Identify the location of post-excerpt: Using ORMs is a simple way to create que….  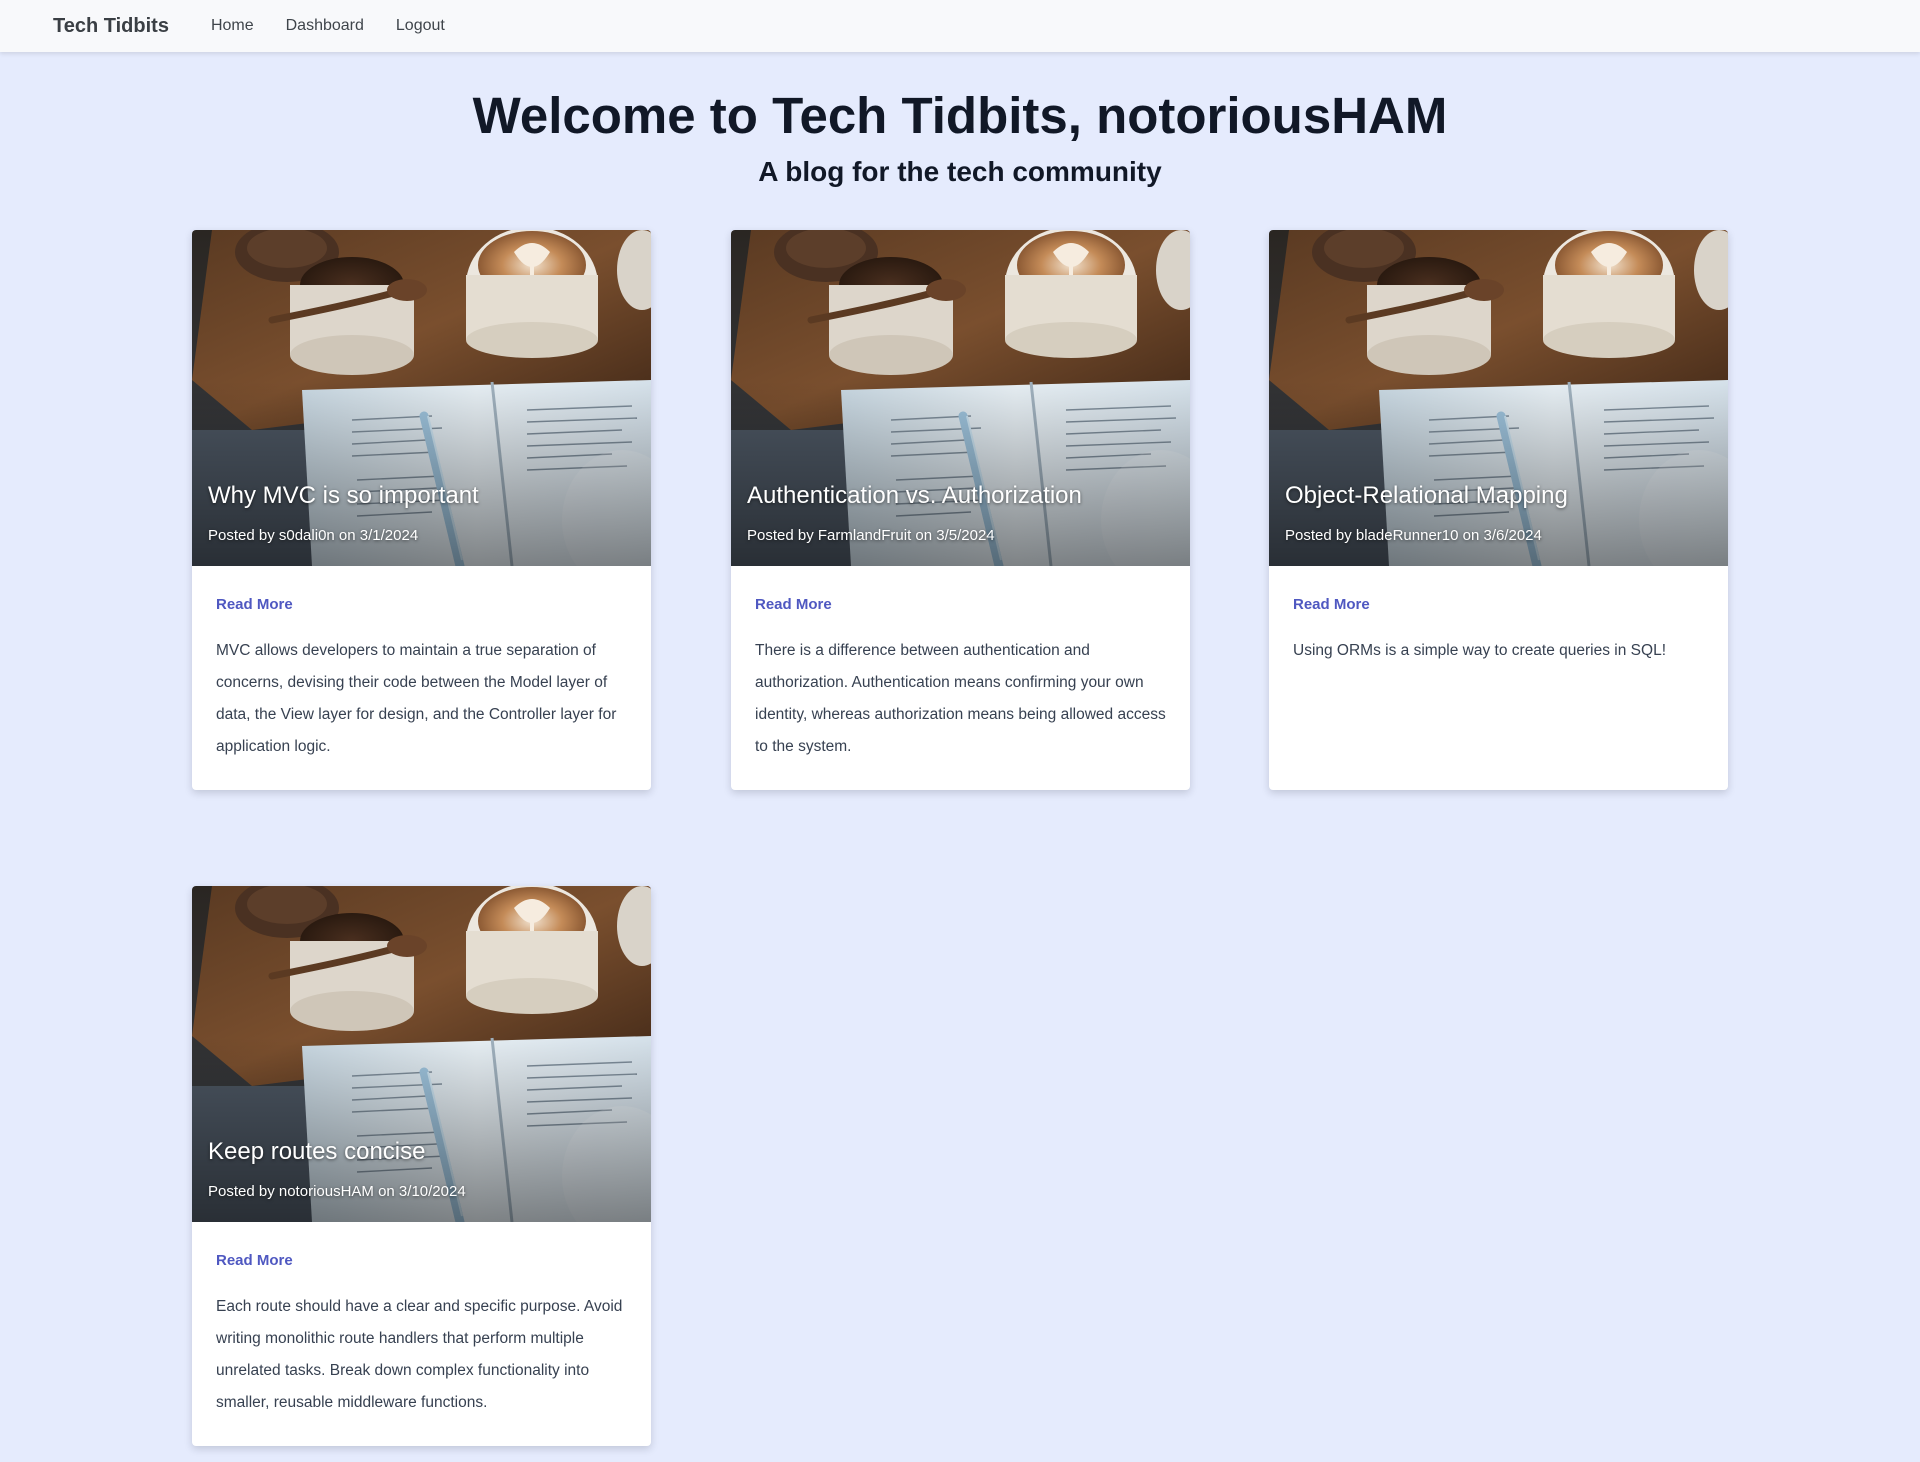
(1479, 650).